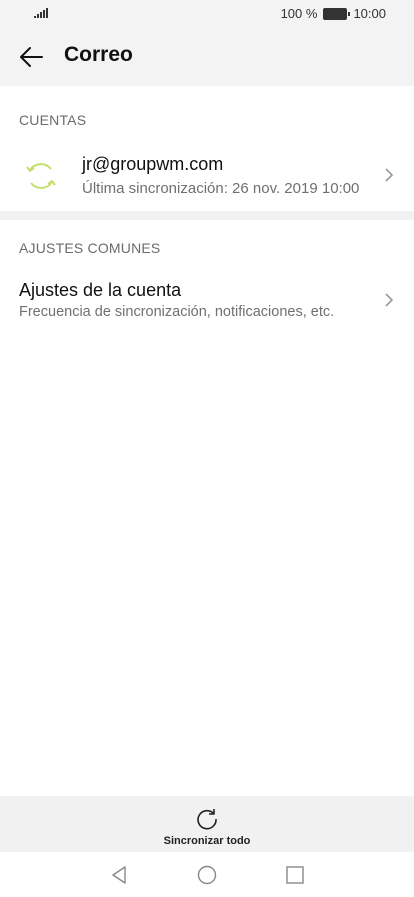  What do you see at coordinates (90, 248) in the screenshot?
I see `section-label-common-settings: AJUSTES COMUNES` at bounding box center [90, 248].